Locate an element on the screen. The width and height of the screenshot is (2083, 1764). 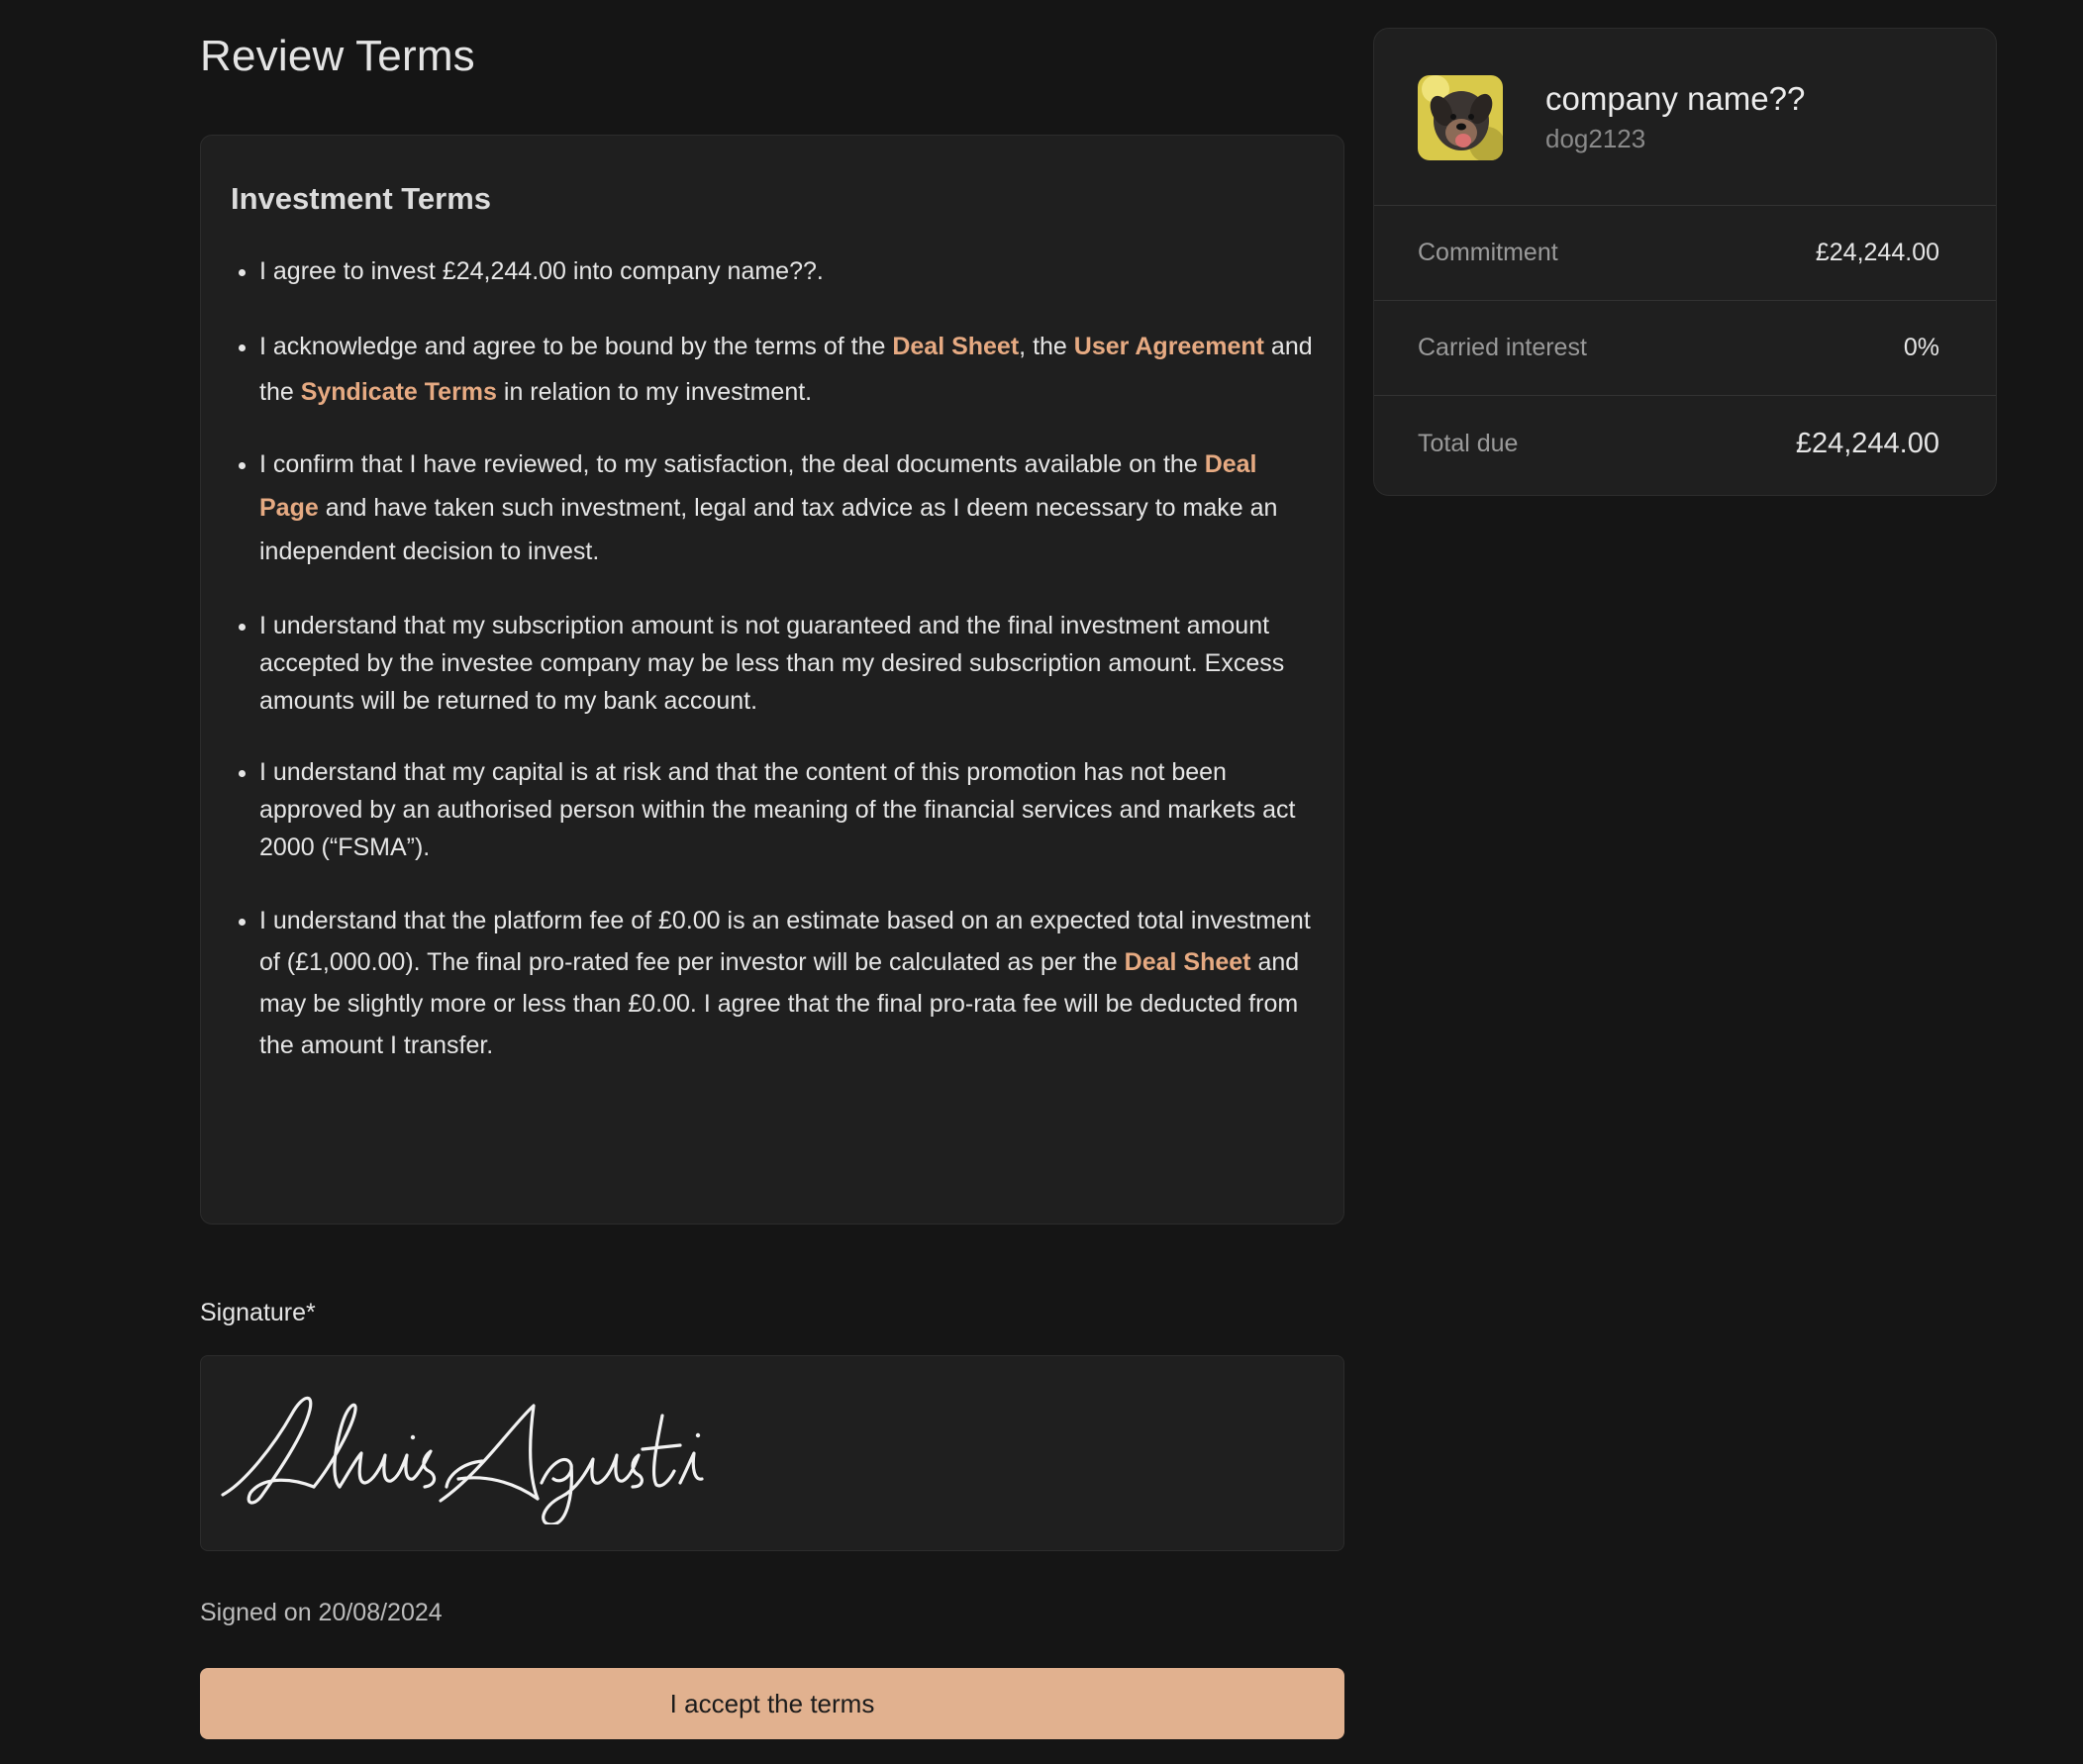
user-agreement-link: User Agreement is located at coordinates (1169, 346).